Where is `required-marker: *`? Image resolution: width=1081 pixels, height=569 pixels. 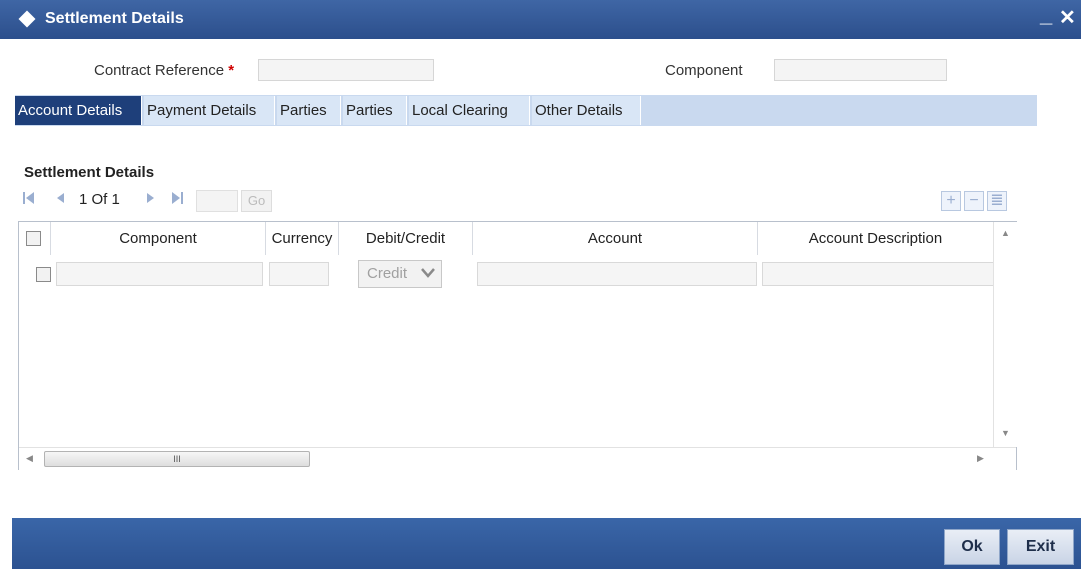
required-marker: * is located at coordinates (231, 70).